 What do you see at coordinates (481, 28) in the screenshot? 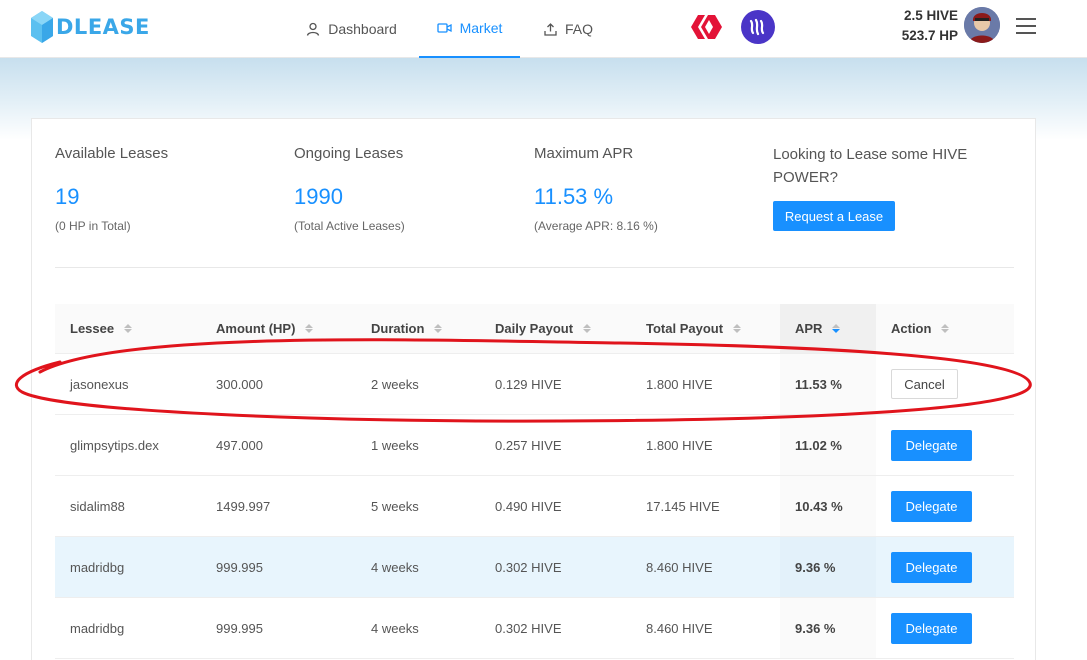
I see `nav-market-label: Market` at bounding box center [481, 28].